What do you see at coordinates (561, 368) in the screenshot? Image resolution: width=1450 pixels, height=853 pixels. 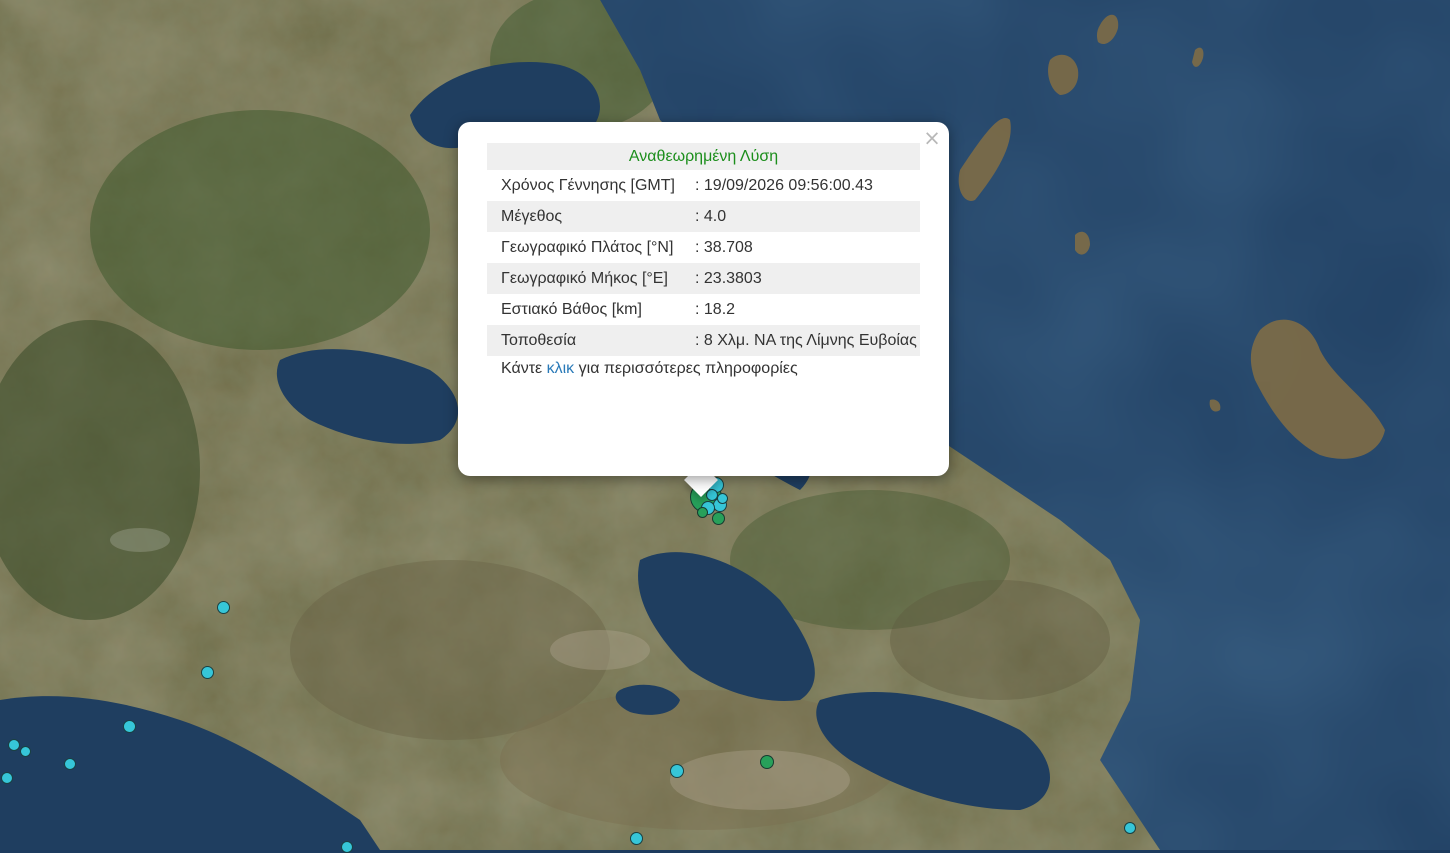 I see `more-info-link: κλικ` at bounding box center [561, 368].